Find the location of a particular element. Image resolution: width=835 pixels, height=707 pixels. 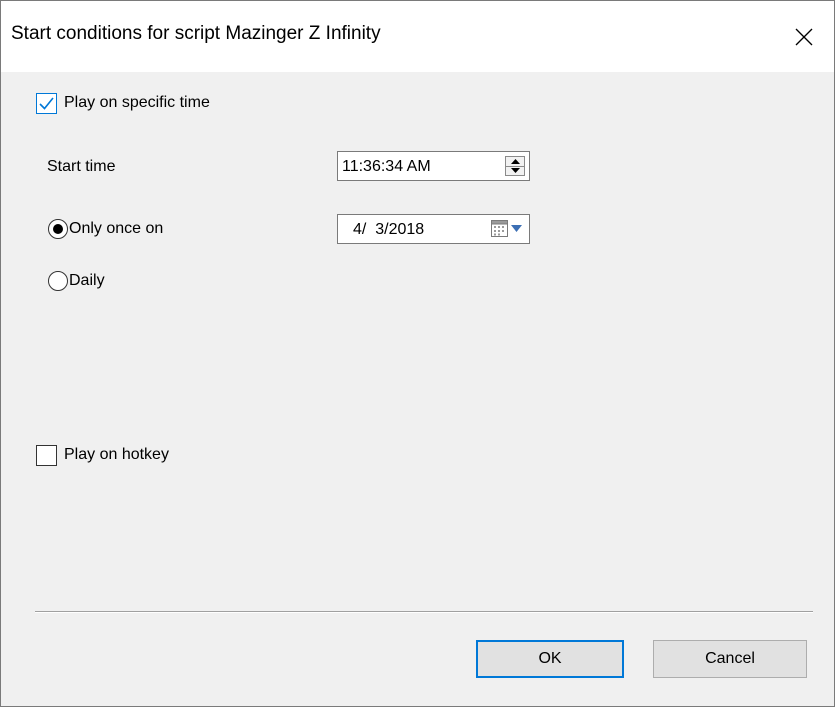

daily-label: Daily is located at coordinates (87, 281).